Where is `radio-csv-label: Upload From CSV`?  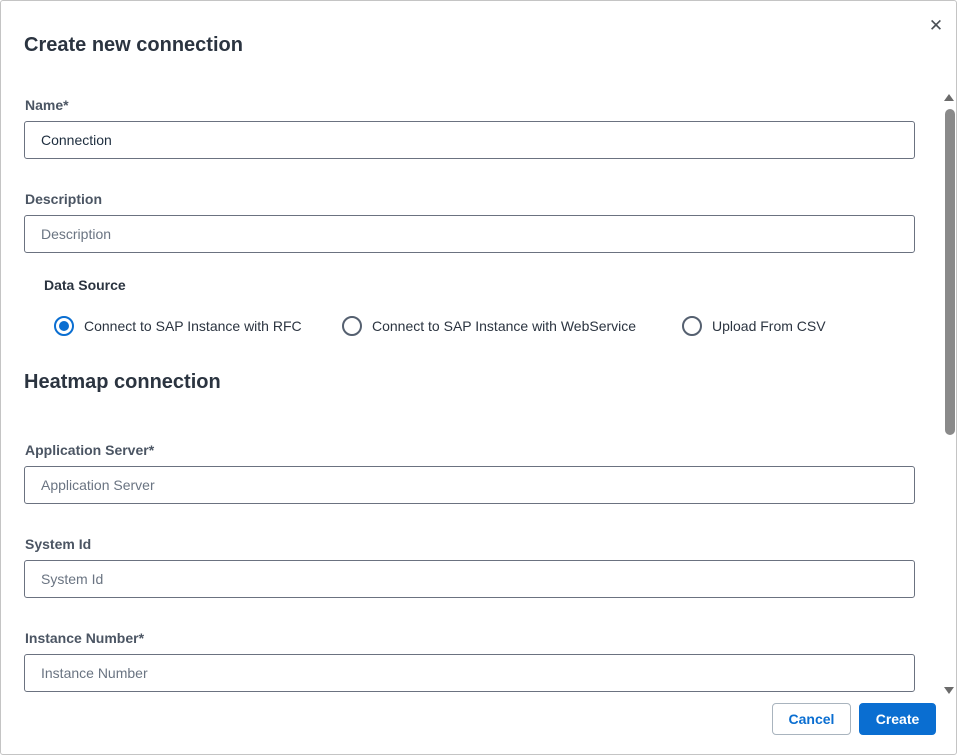 radio-csv-label: Upload From CSV is located at coordinates (769, 326).